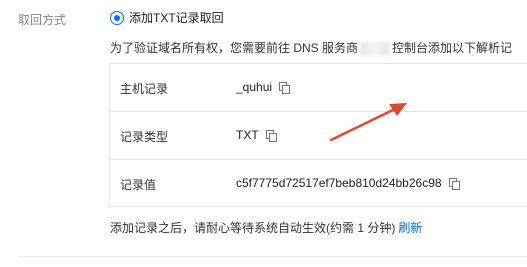 Image resolution: width=527 pixels, height=267 pixels. What do you see at coordinates (176, 18) in the screenshot?
I see `txt-record-option-label: 添加TXT记录取回` at bounding box center [176, 18].